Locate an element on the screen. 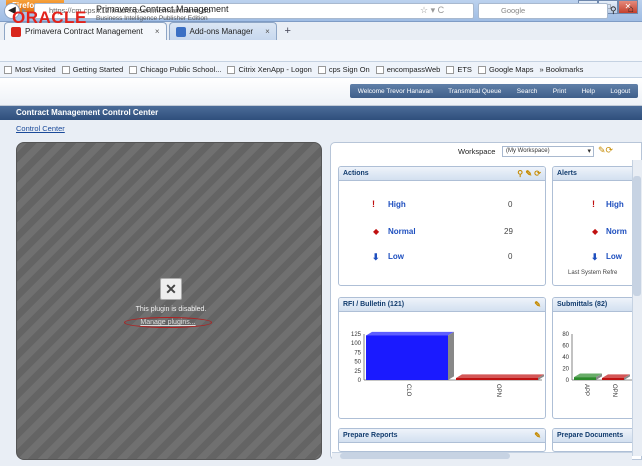  alerts-portlet: Alerts is located at coordinates (597, 226).